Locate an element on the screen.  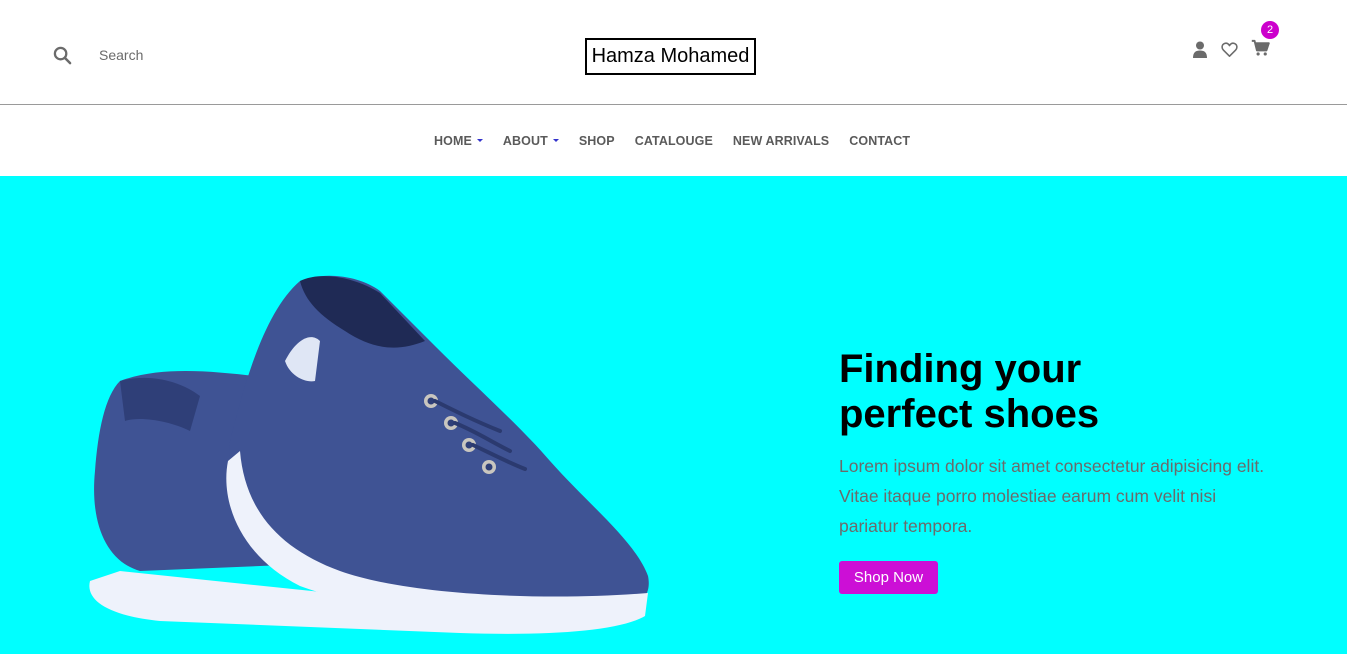
nav-item-label: CONTACT is located at coordinates (880, 141).